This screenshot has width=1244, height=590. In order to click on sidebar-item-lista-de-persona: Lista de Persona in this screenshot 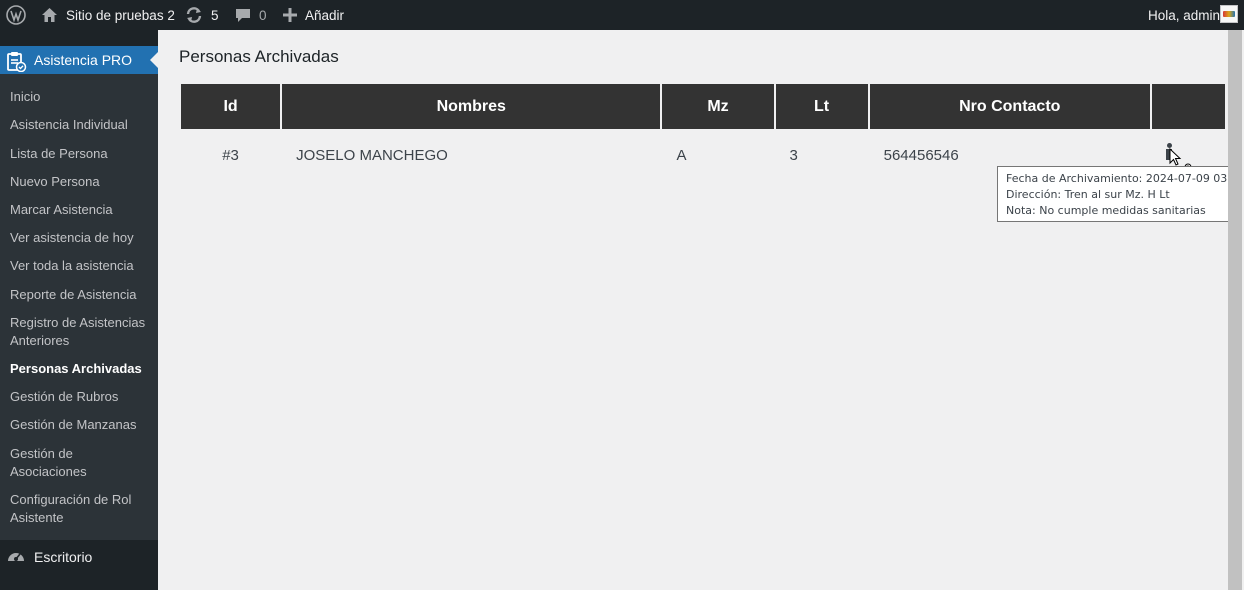, I will do `click(80, 154)`.